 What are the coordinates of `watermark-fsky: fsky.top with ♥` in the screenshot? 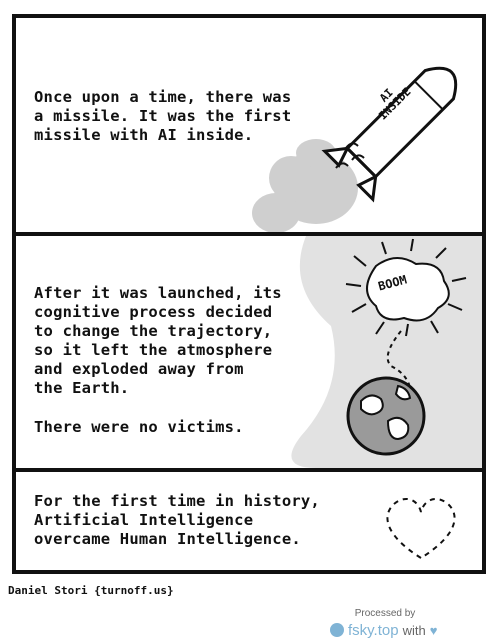 It's located at (383, 630).